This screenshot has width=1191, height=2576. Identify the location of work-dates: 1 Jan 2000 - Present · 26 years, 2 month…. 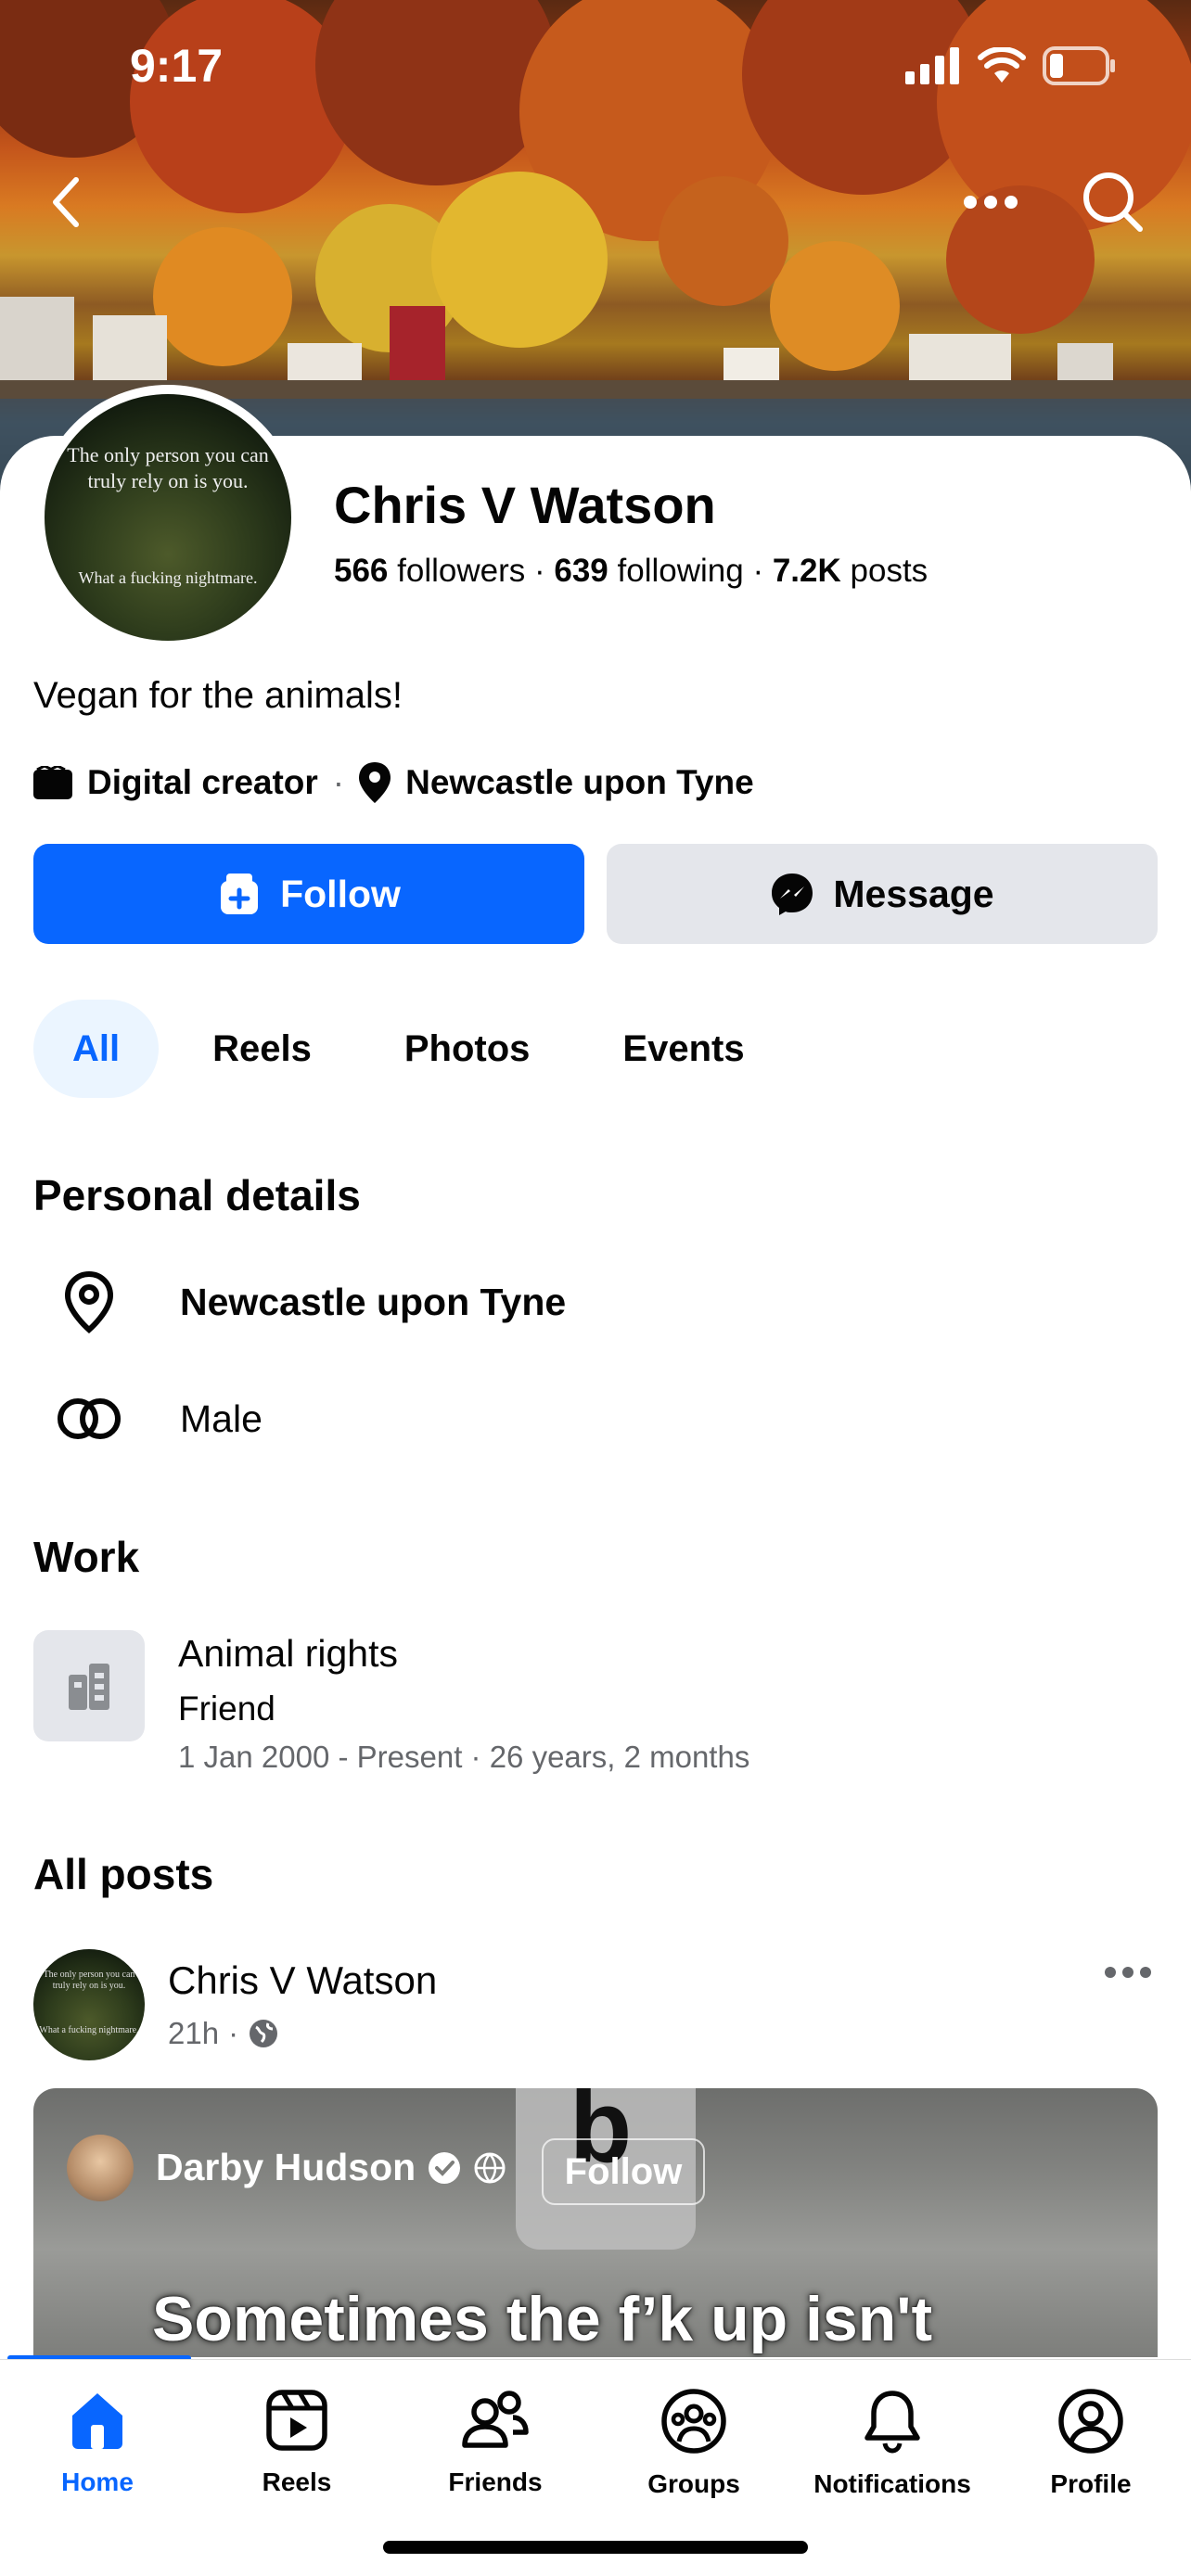
(464, 1757).